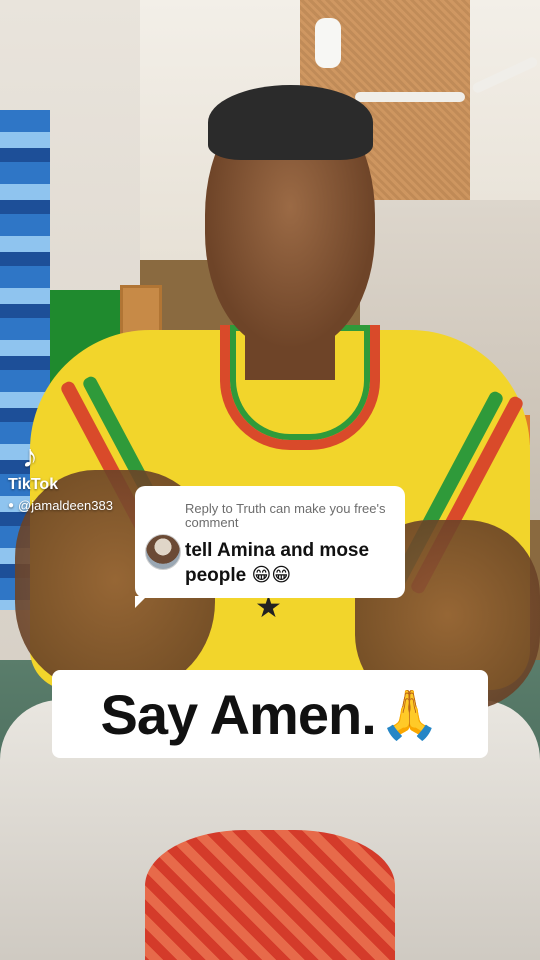  I want to click on prayer-mat, so click(270, 895).